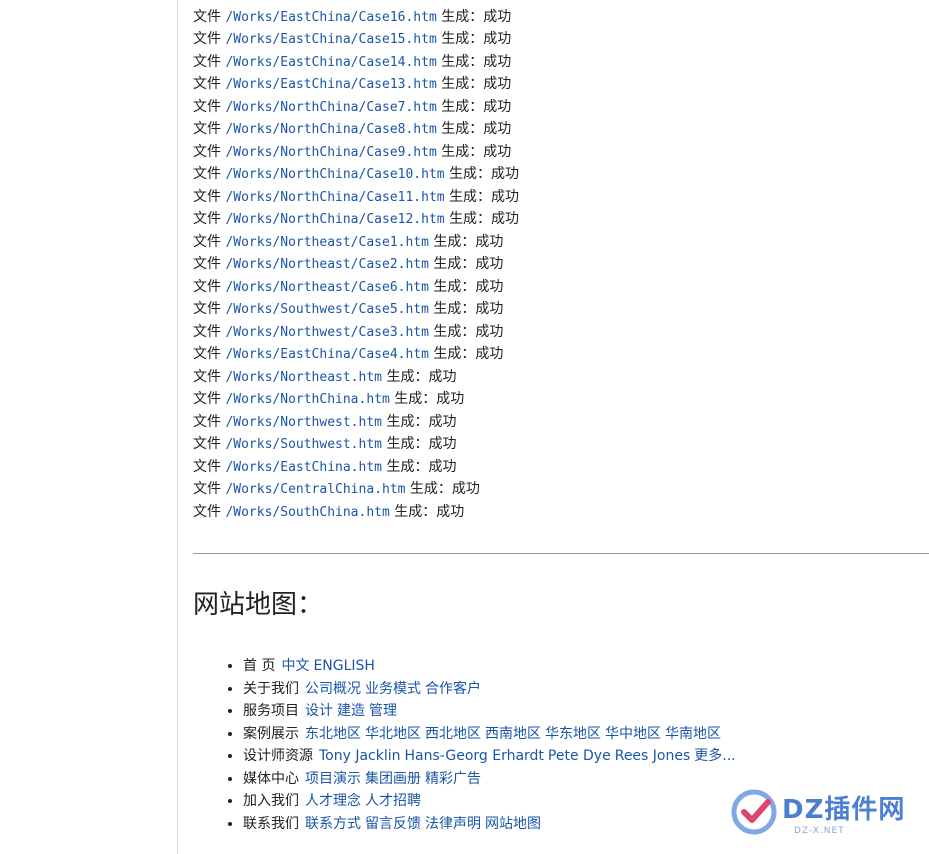 The image size is (929, 854). What do you see at coordinates (491, 689) in the screenshot?
I see `sitemap-item: 关于我们公司概况业务模式合作客户` at bounding box center [491, 689].